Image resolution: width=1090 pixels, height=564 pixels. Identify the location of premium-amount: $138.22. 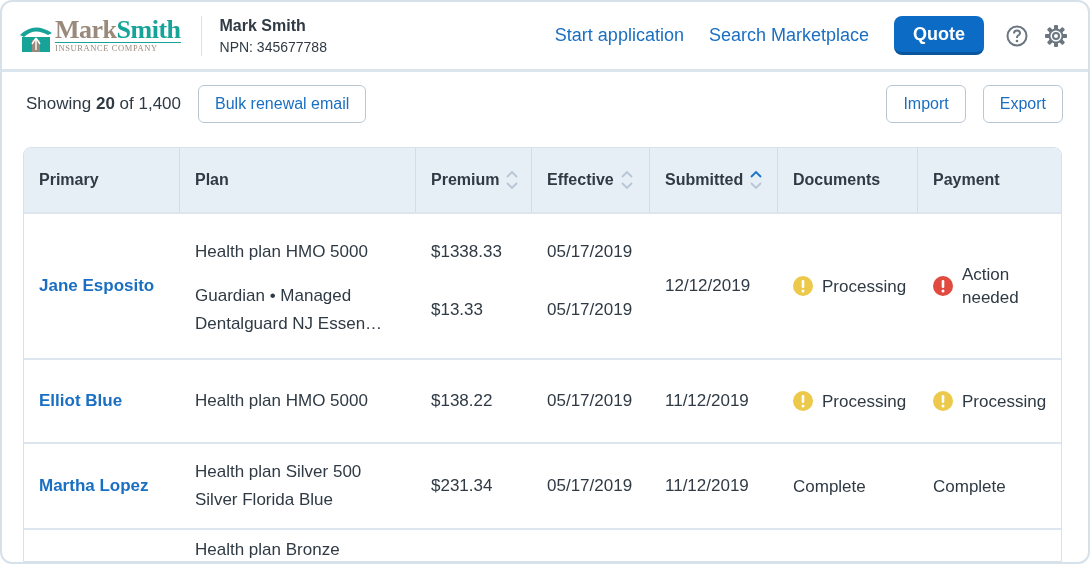
(462, 401).